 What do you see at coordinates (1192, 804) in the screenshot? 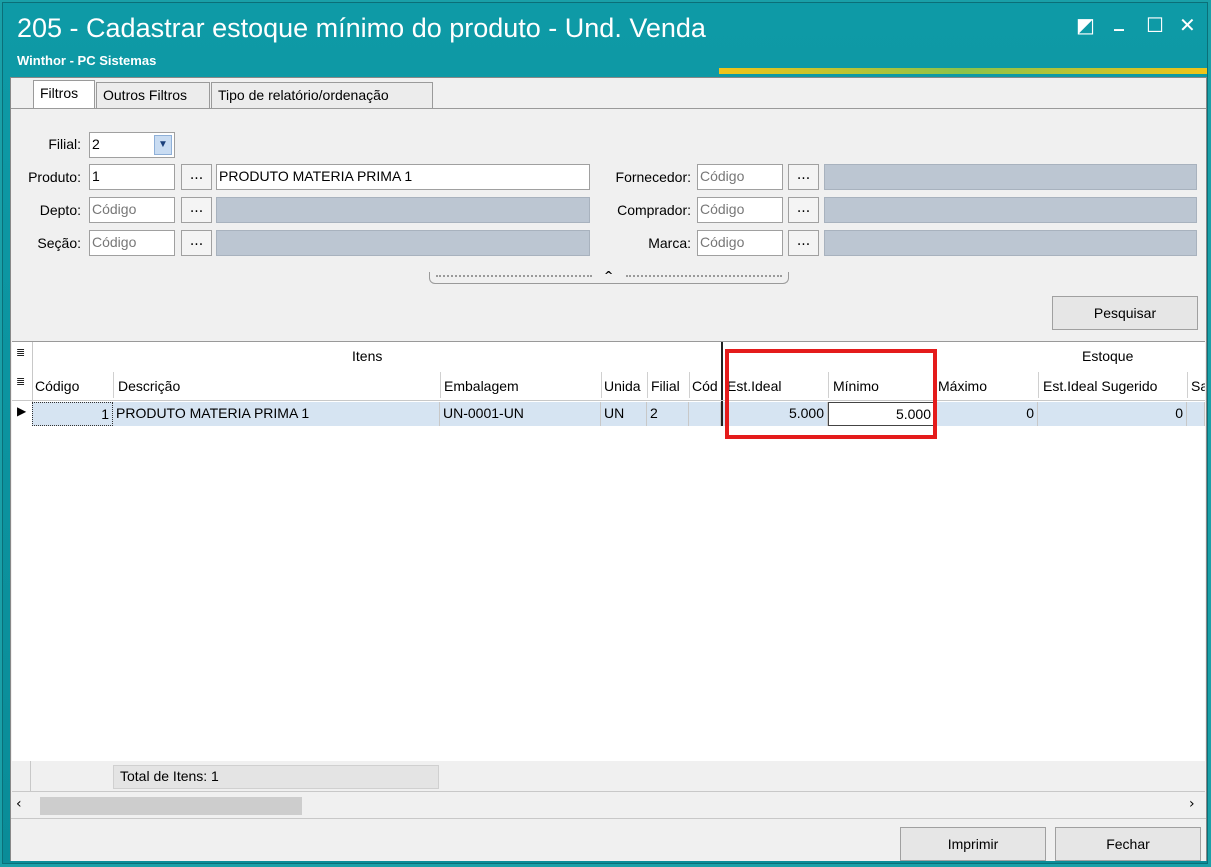
I see `scroll-right-icon: ›` at bounding box center [1192, 804].